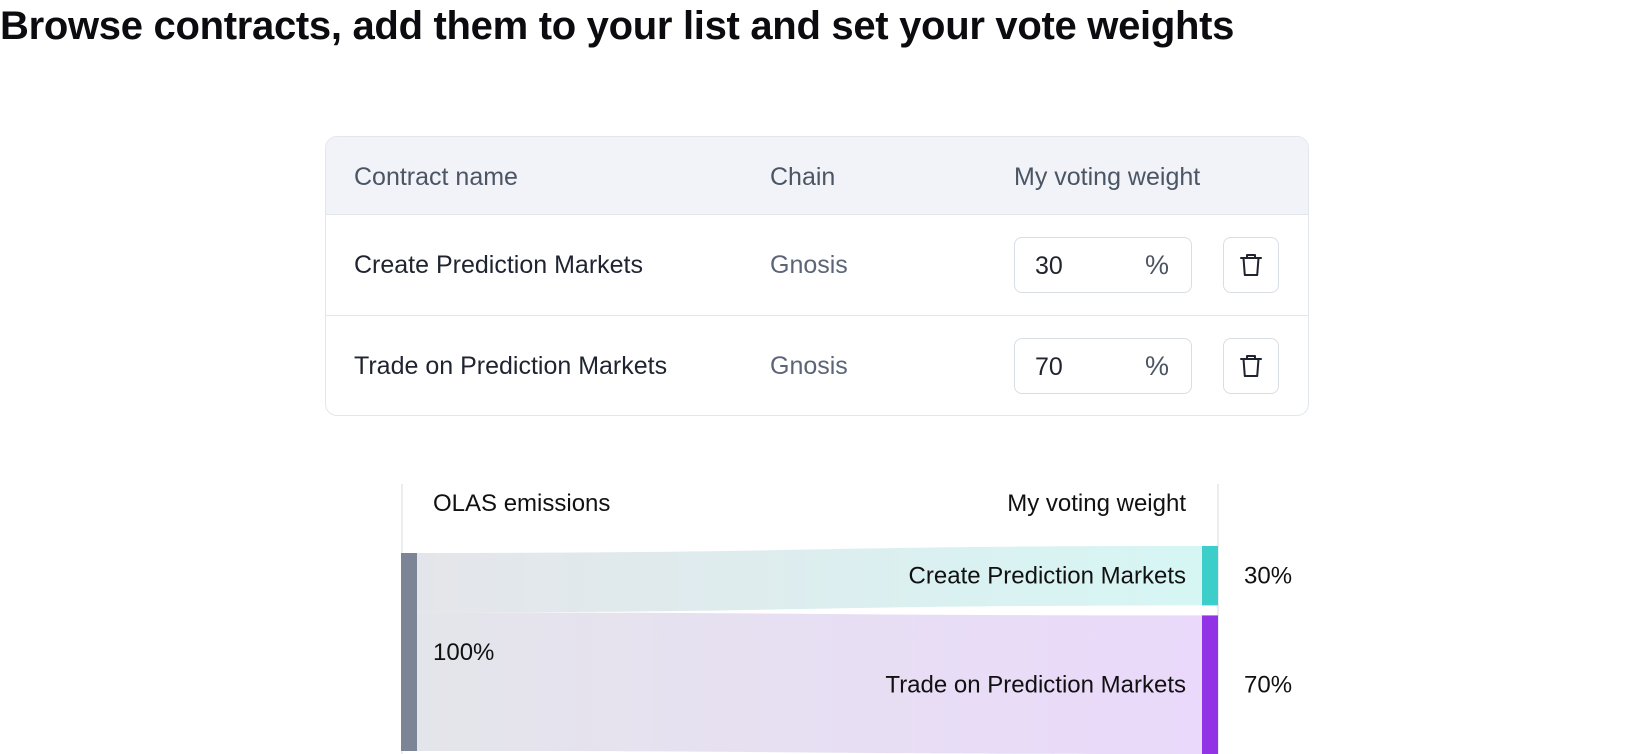 This screenshot has height=754, width=1632. What do you see at coordinates (1268, 685) in the screenshot?
I see `sankey-flow-value: 70%` at bounding box center [1268, 685].